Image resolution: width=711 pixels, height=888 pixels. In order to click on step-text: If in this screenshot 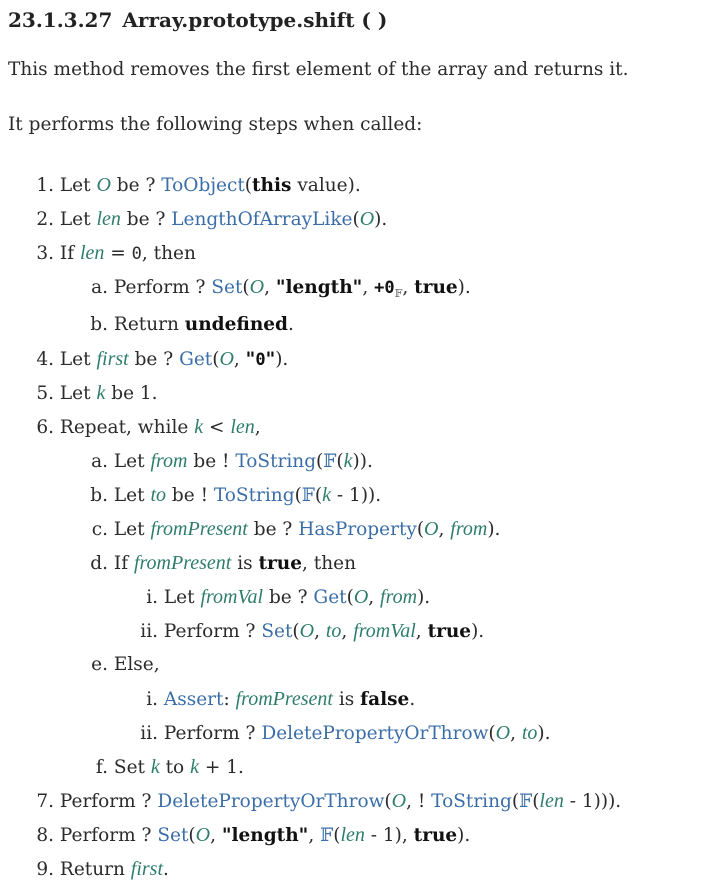, I will do `click(69, 253)`.